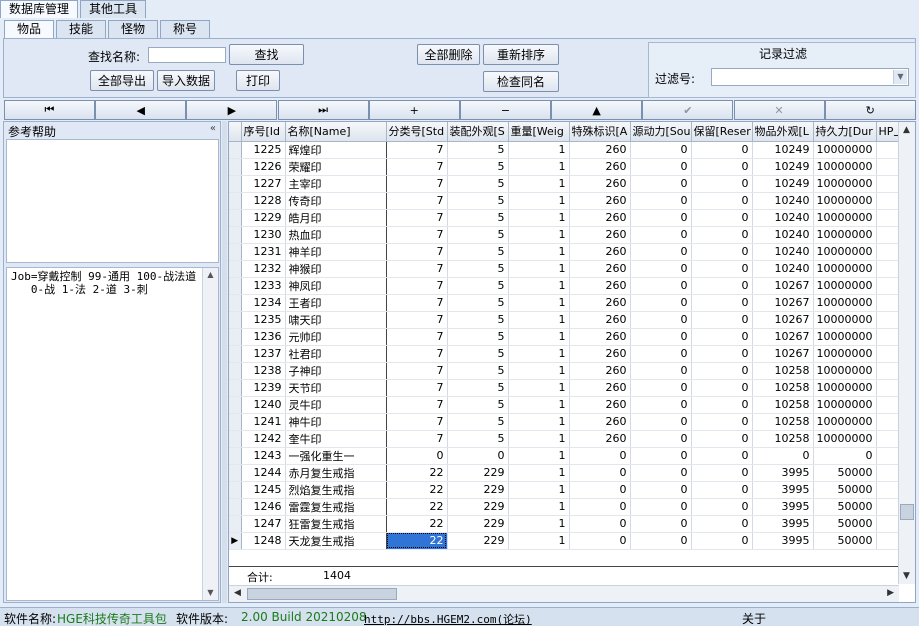  Describe the element at coordinates (783, 388) in the screenshot. I see `table-cell: 10258` at that location.